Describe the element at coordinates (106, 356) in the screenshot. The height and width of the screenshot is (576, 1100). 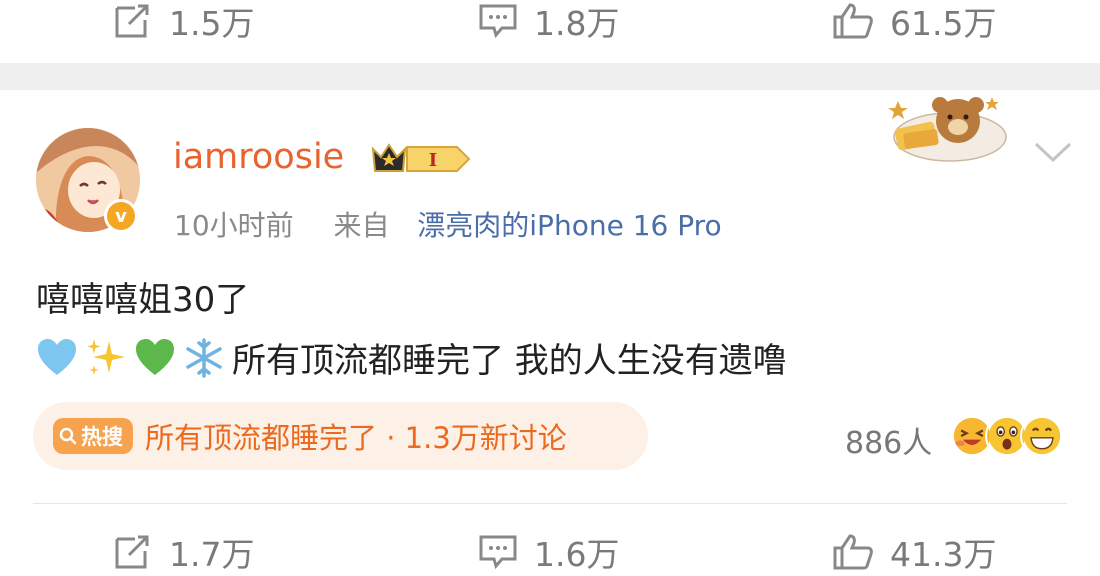
I see `sparkles-icon` at that location.